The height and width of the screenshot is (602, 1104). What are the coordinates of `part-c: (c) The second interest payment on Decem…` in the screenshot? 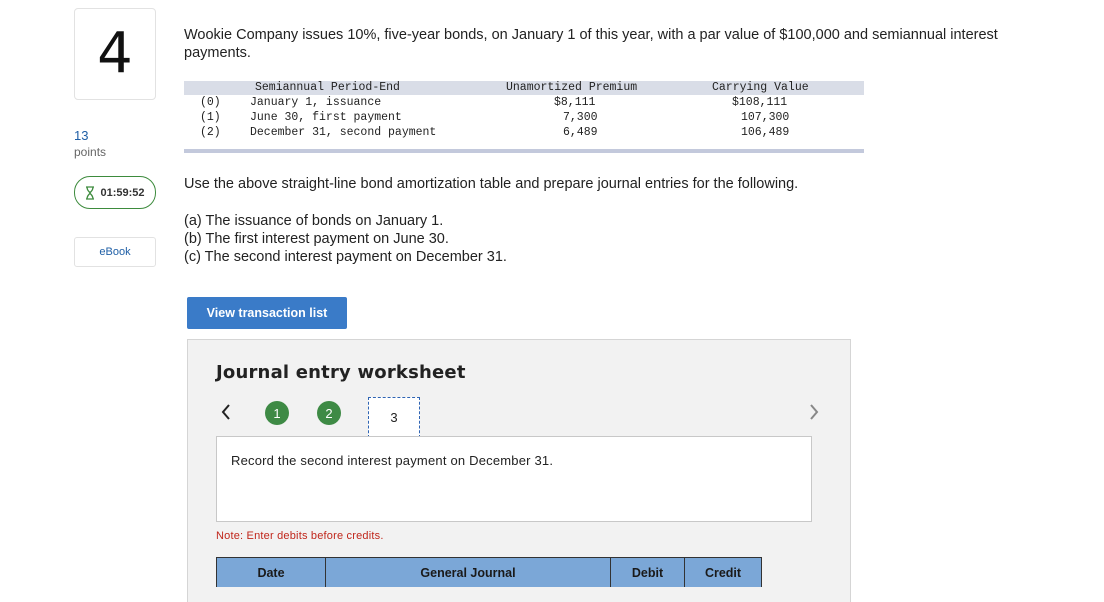 It's located at (345, 257).